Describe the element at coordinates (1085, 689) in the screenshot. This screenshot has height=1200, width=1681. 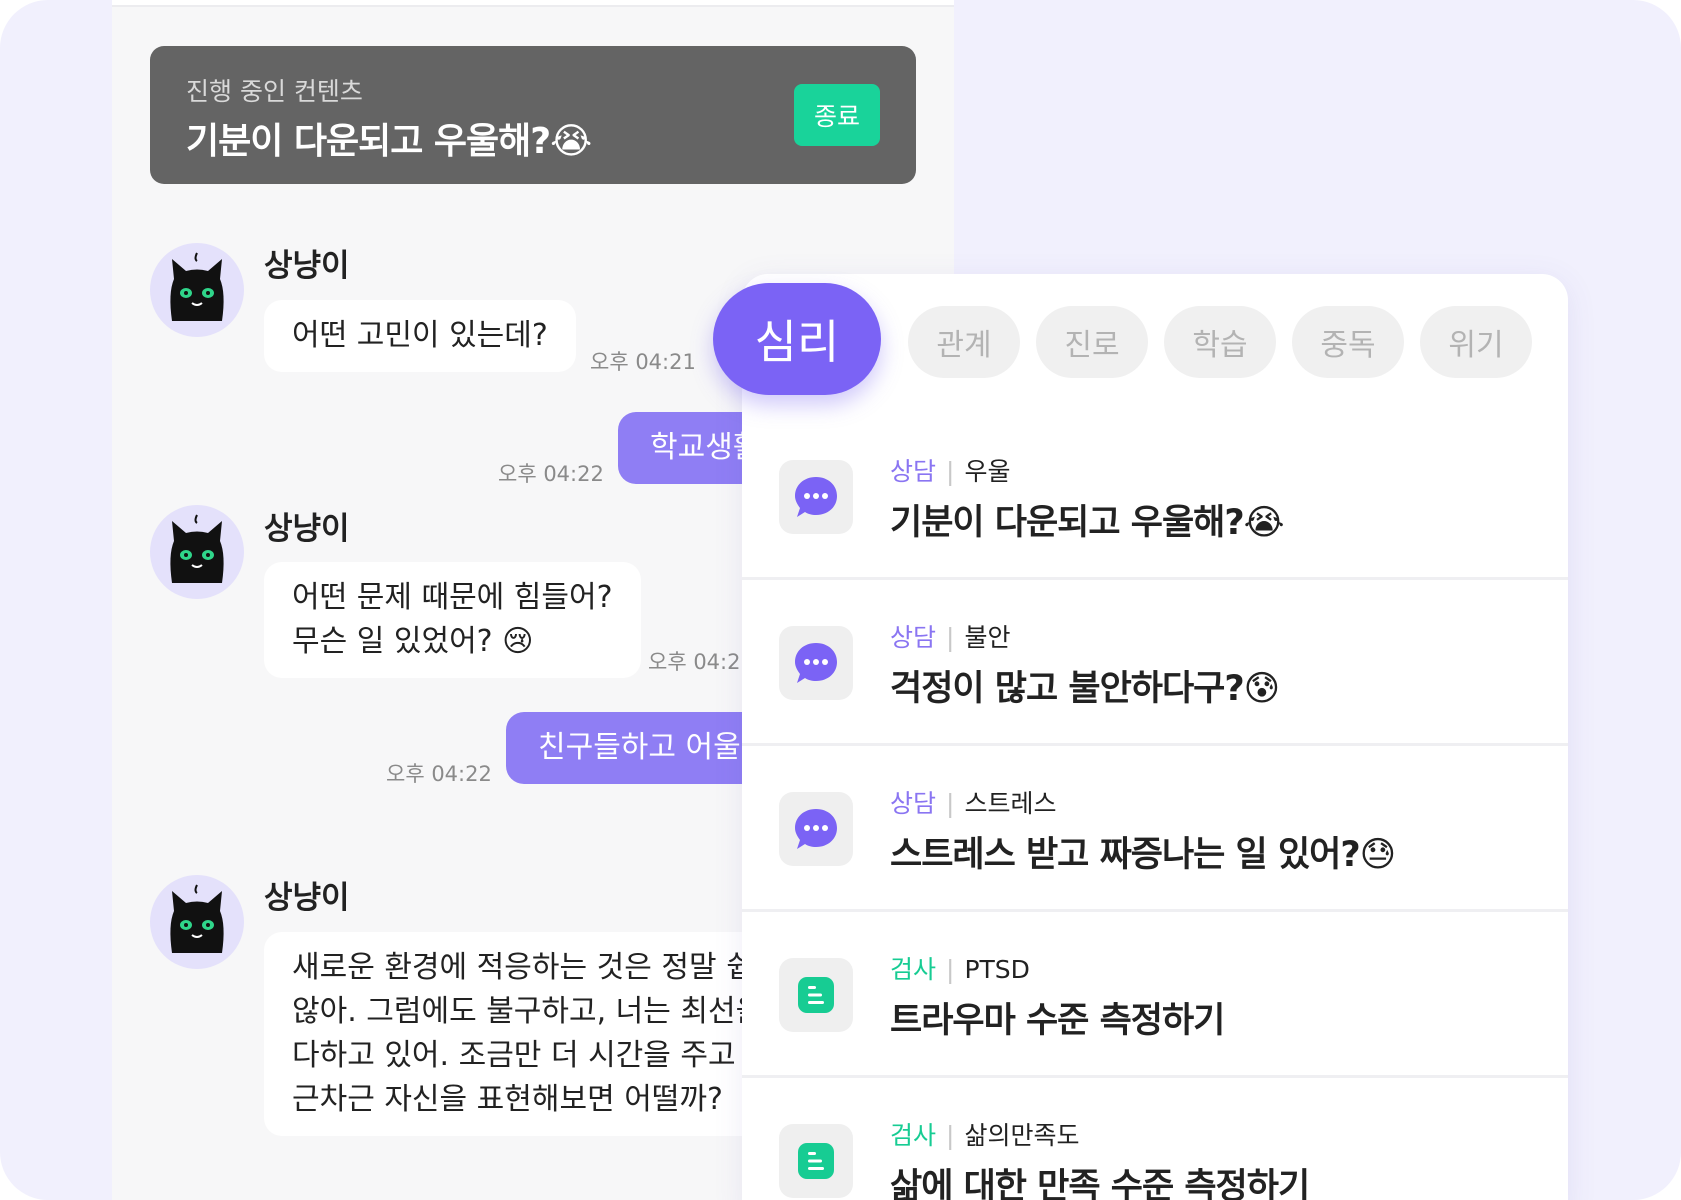
I see `item-title: 걱정이 많고 불안하다구?😰` at that location.